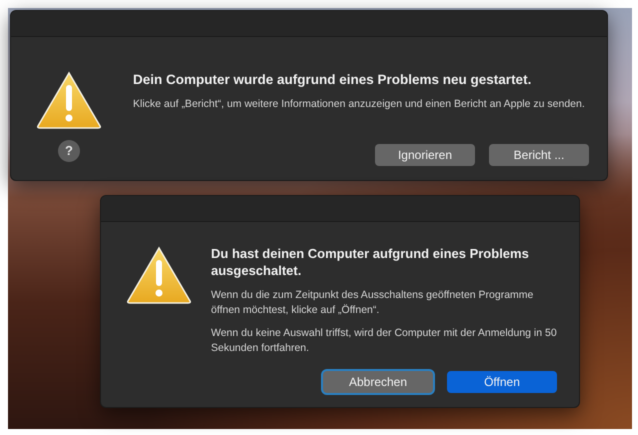  I want to click on alert-message: Klicke auf „Bericht“, um weitere Informationen anzuzeigen und einen Bericht an Apple zu senden., so click(359, 104).